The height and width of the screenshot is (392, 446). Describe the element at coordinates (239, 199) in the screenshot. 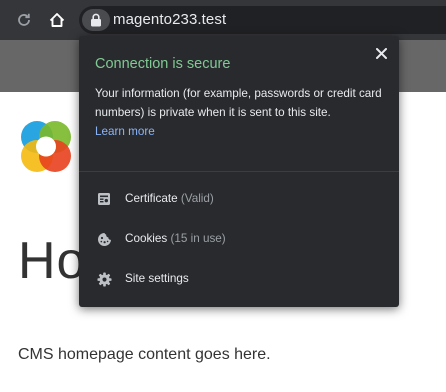

I see `certificate-row: Certificate (Valid)` at that location.